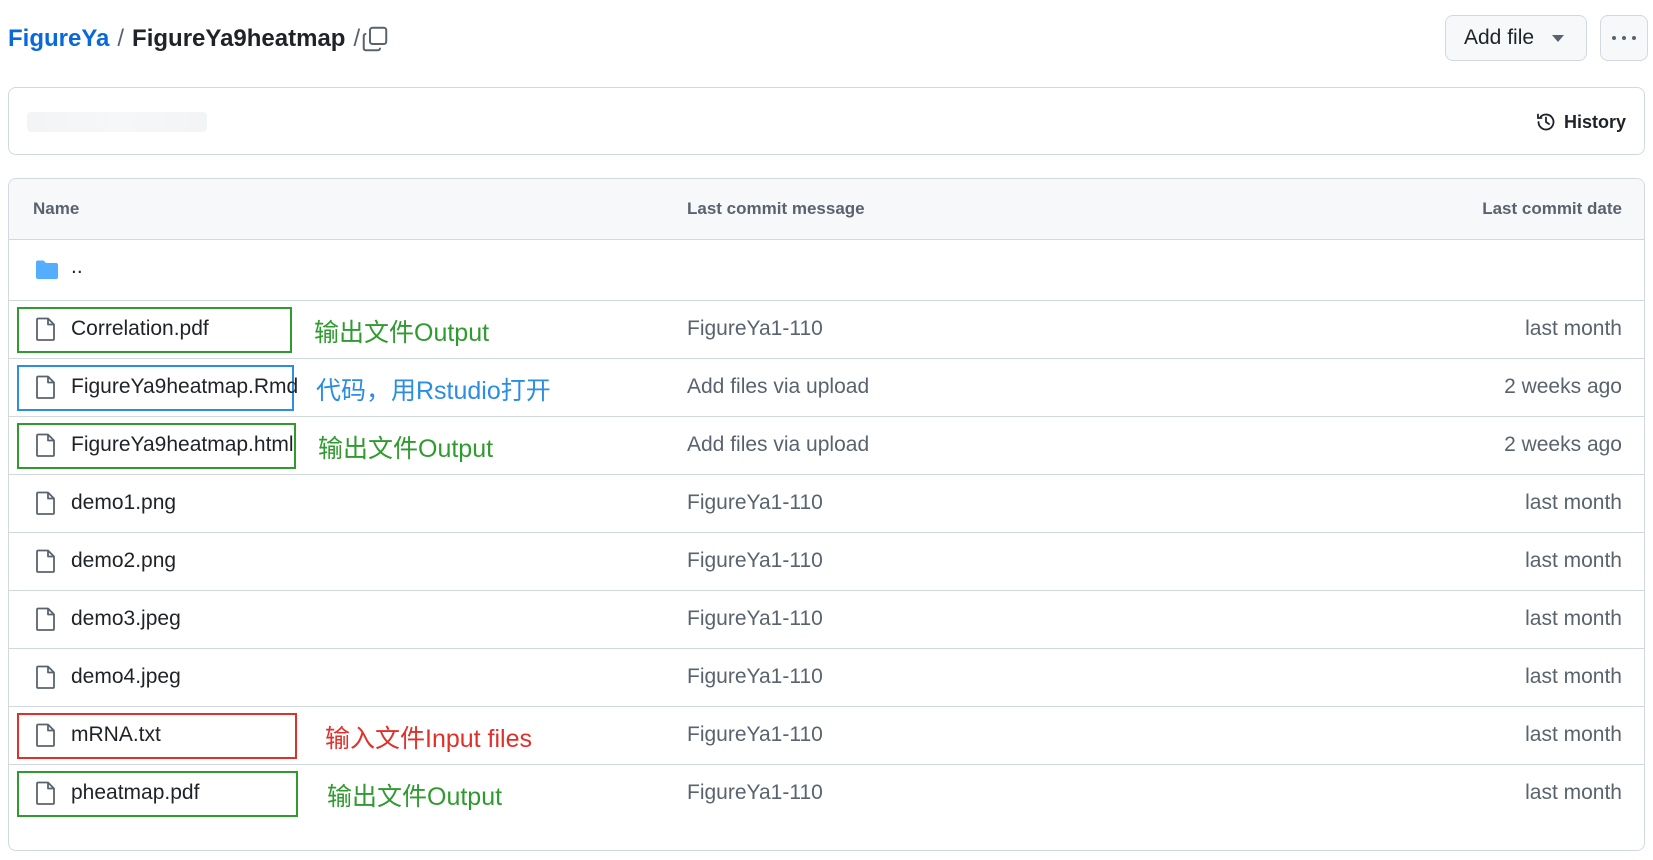 This screenshot has height=860, width=1653. I want to click on breadcrumb: FigureYa / FigureYa9heatmap /, so click(188, 39).